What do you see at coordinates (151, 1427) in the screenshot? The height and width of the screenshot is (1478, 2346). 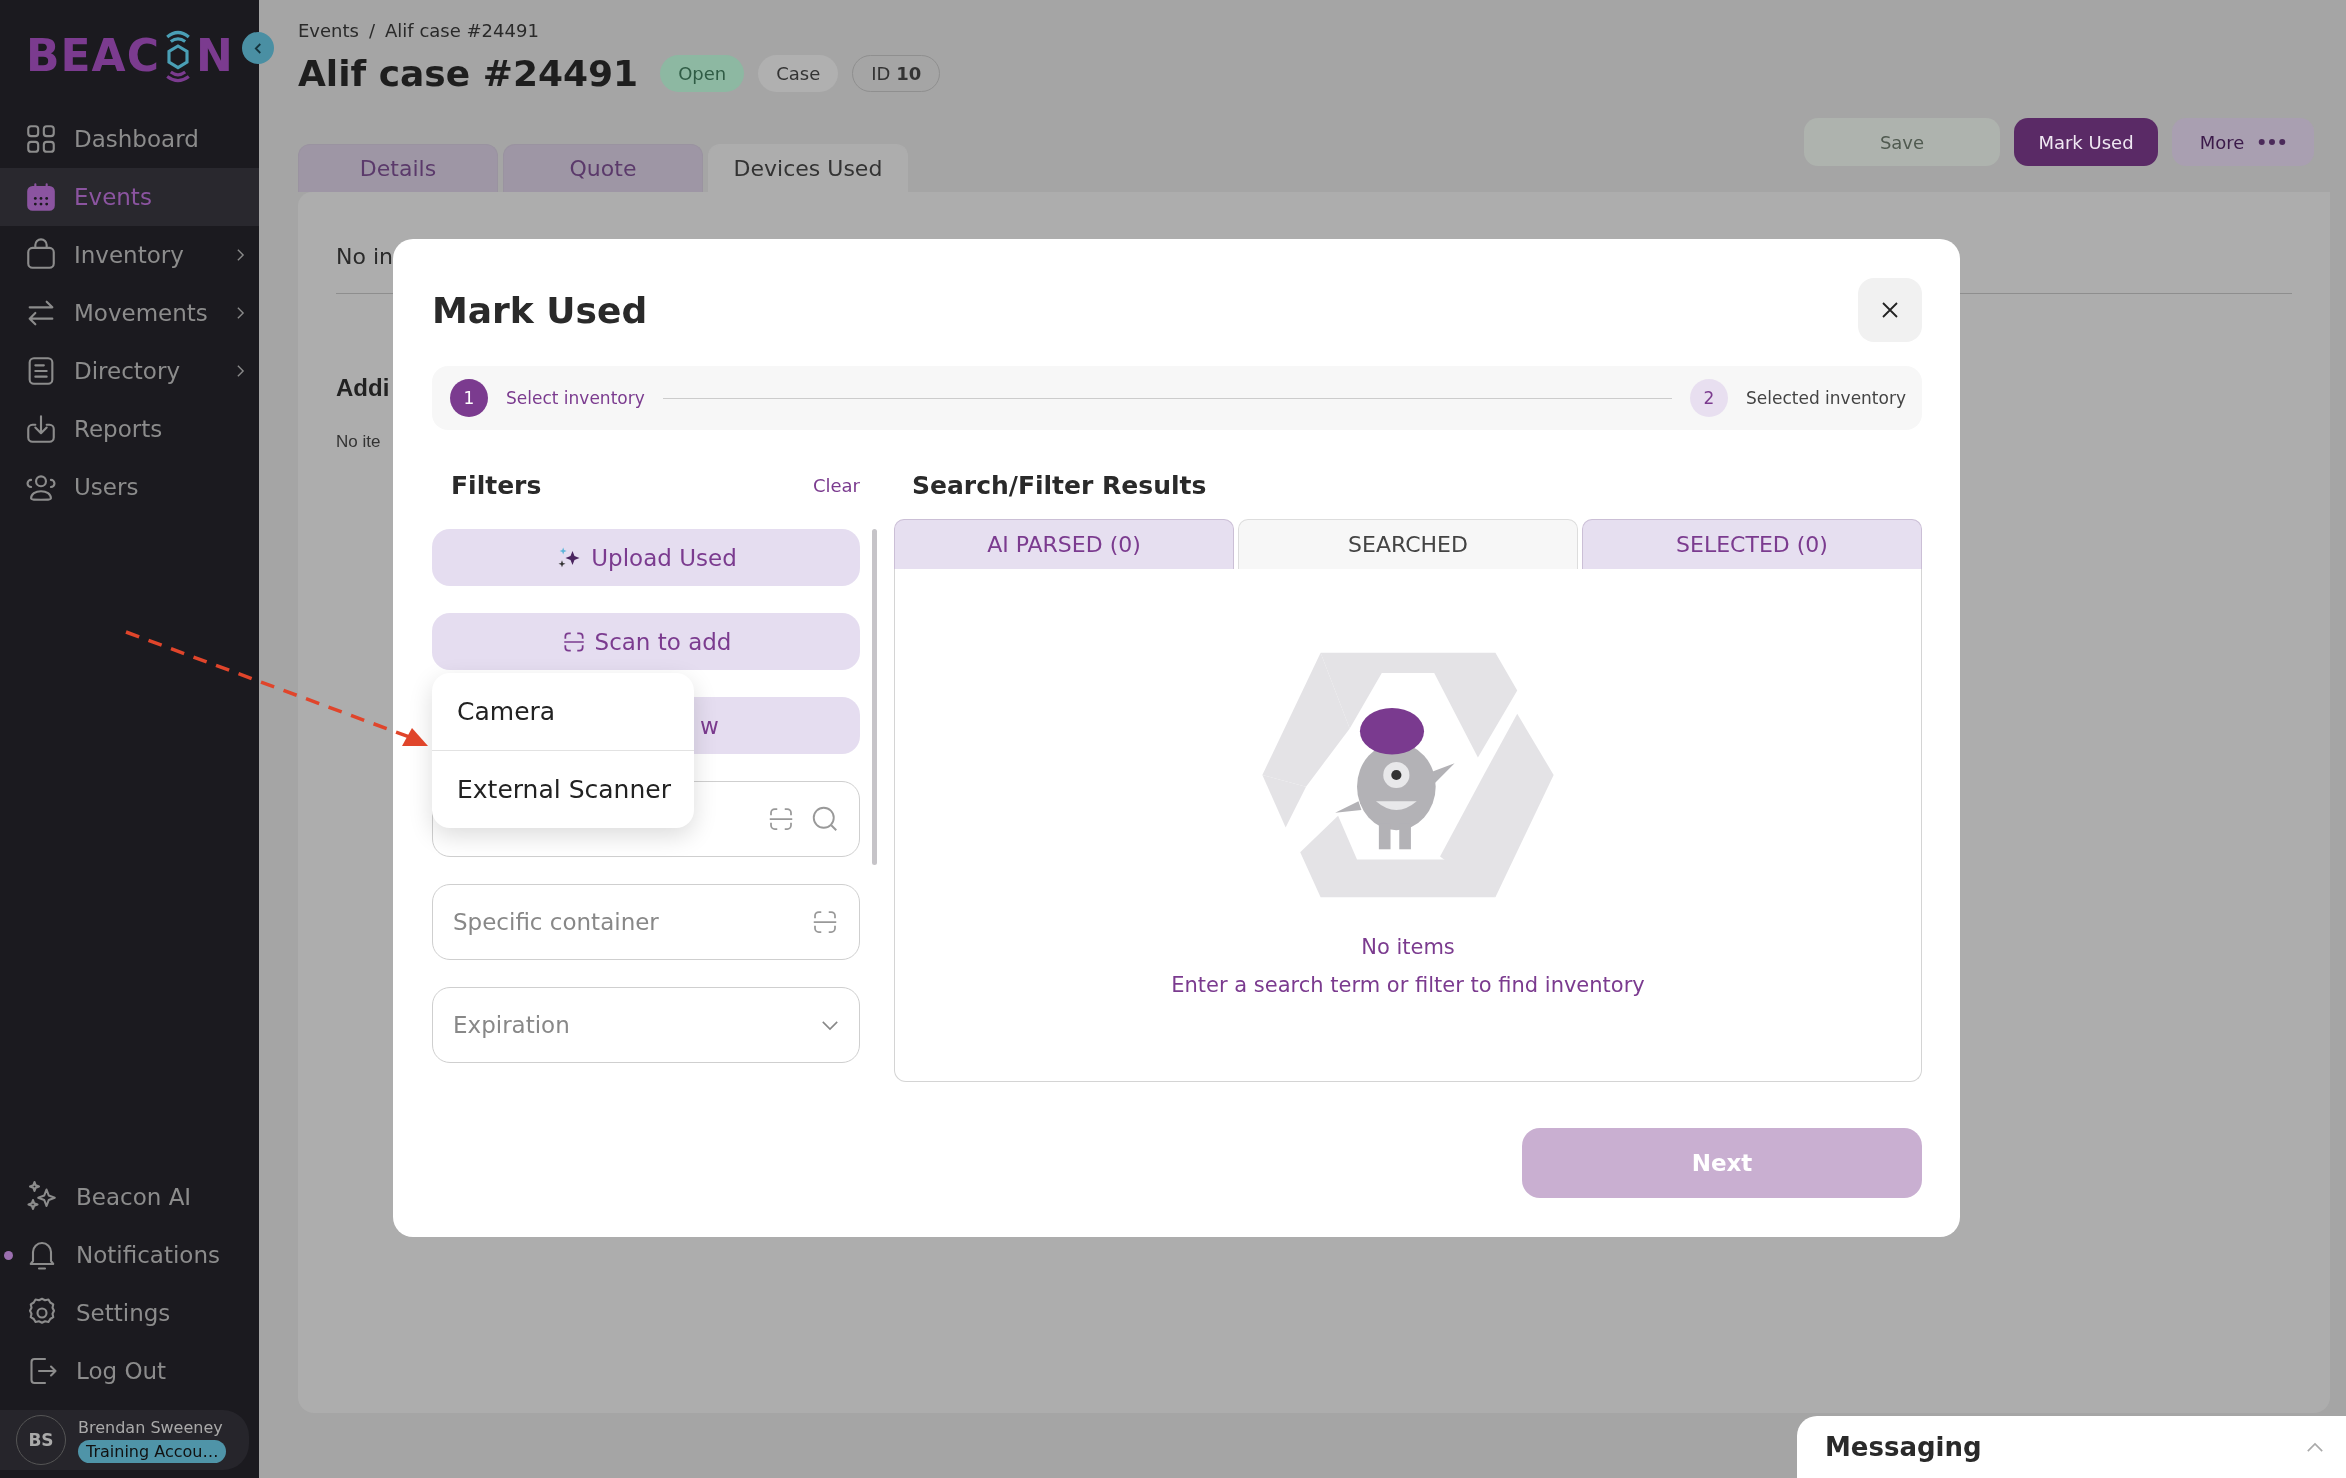 I see `user-name: Brendan Sweeney` at bounding box center [151, 1427].